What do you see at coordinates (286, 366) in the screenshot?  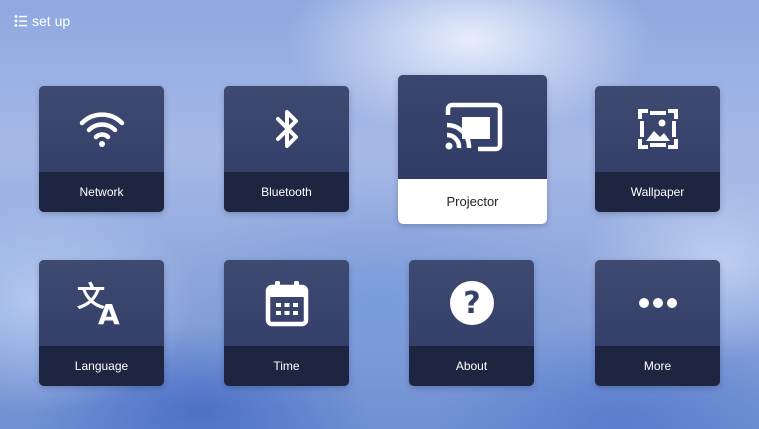 I see `tile-label: Time` at bounding box center [286, 366].